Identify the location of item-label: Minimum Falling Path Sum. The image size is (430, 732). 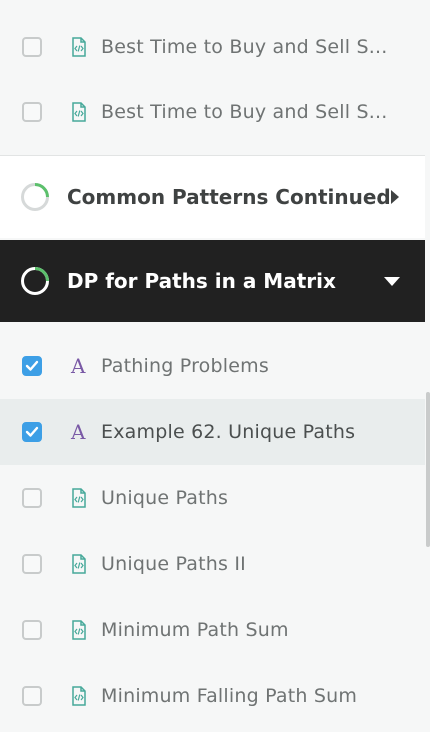
(229, 696).